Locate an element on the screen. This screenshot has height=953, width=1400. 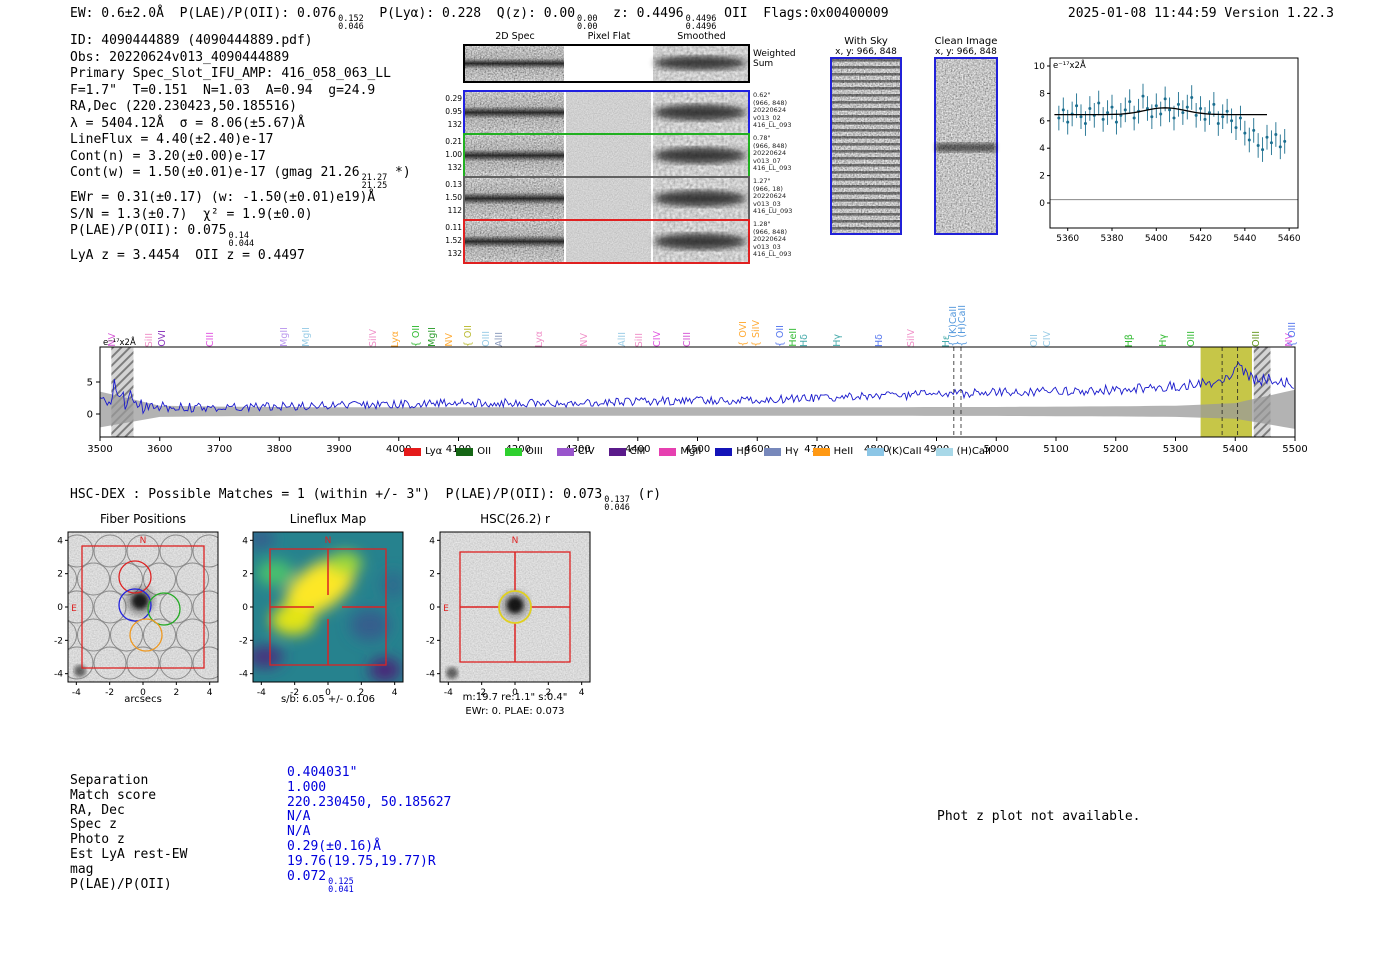
cleanimage-title: Clean Image is located at coordinates (966, 41).